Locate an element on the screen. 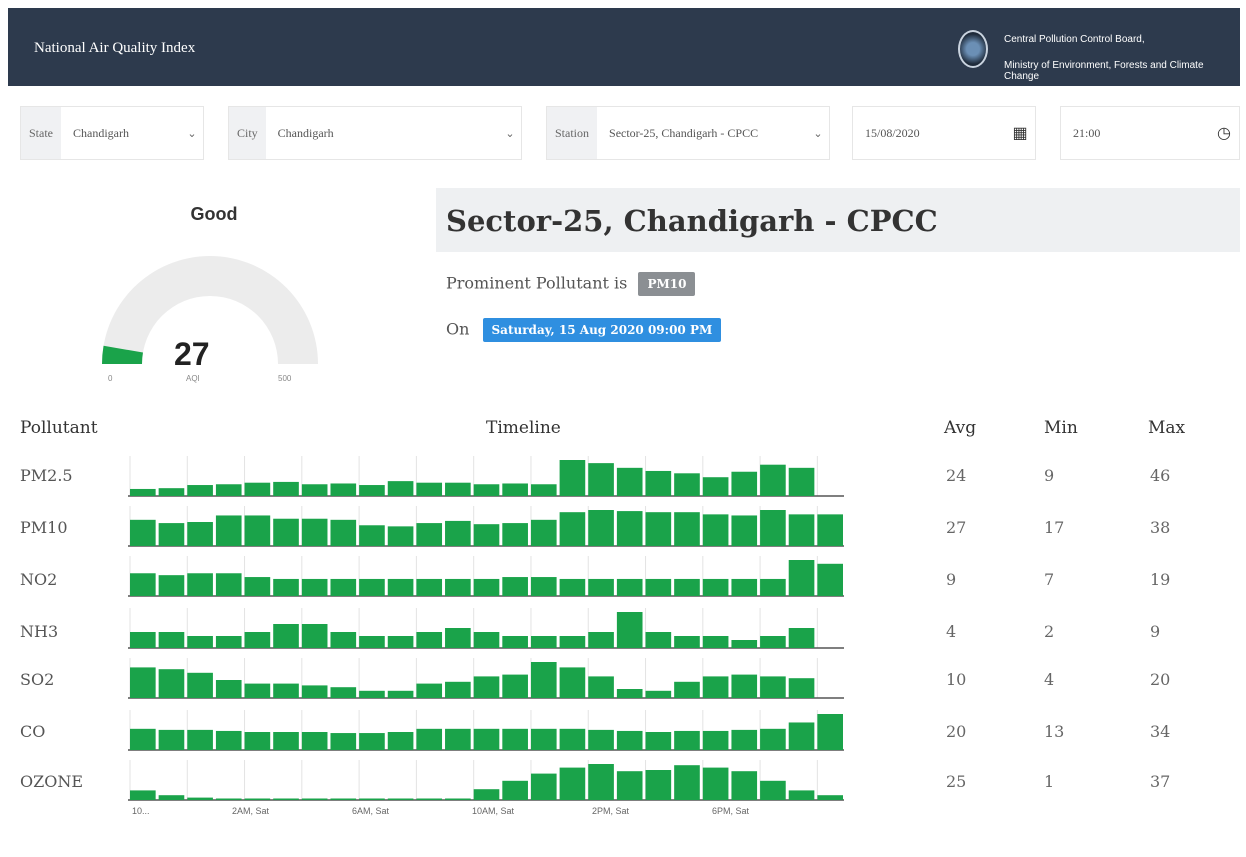 This screenshot has height=857, width=1246. city-select: City Chandigarh ⌄ is located at coordinates (375, 133).